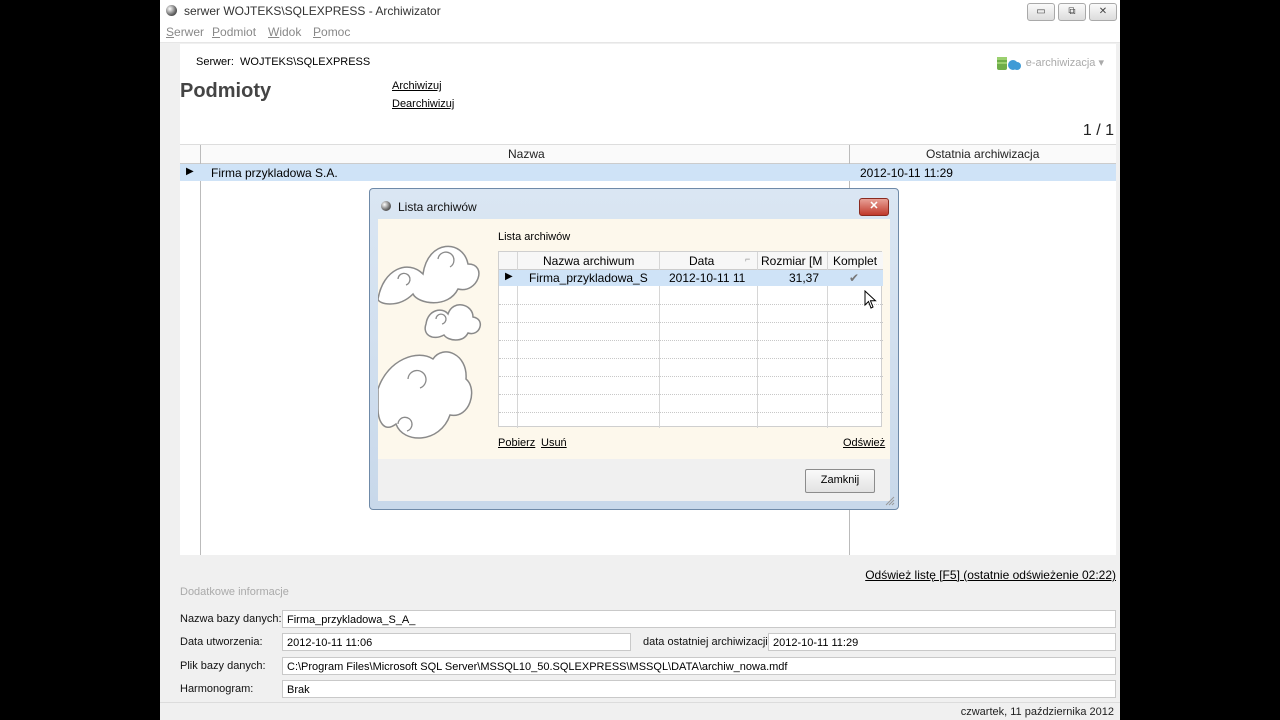 The width and height of the screenshot is (1280, 720). Describe the element at coordinates (226, 91) in the screenshot. I see `page-title: Podmioty` at that location.